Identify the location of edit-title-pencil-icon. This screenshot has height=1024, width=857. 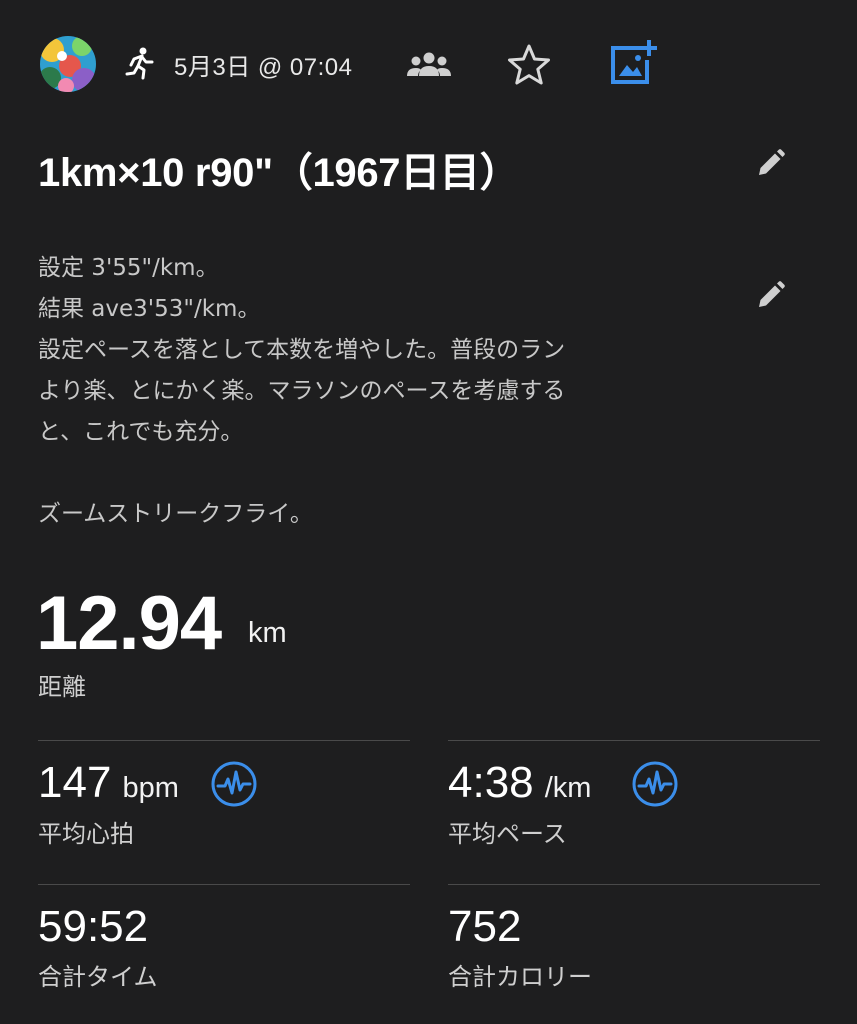
(770, 164).